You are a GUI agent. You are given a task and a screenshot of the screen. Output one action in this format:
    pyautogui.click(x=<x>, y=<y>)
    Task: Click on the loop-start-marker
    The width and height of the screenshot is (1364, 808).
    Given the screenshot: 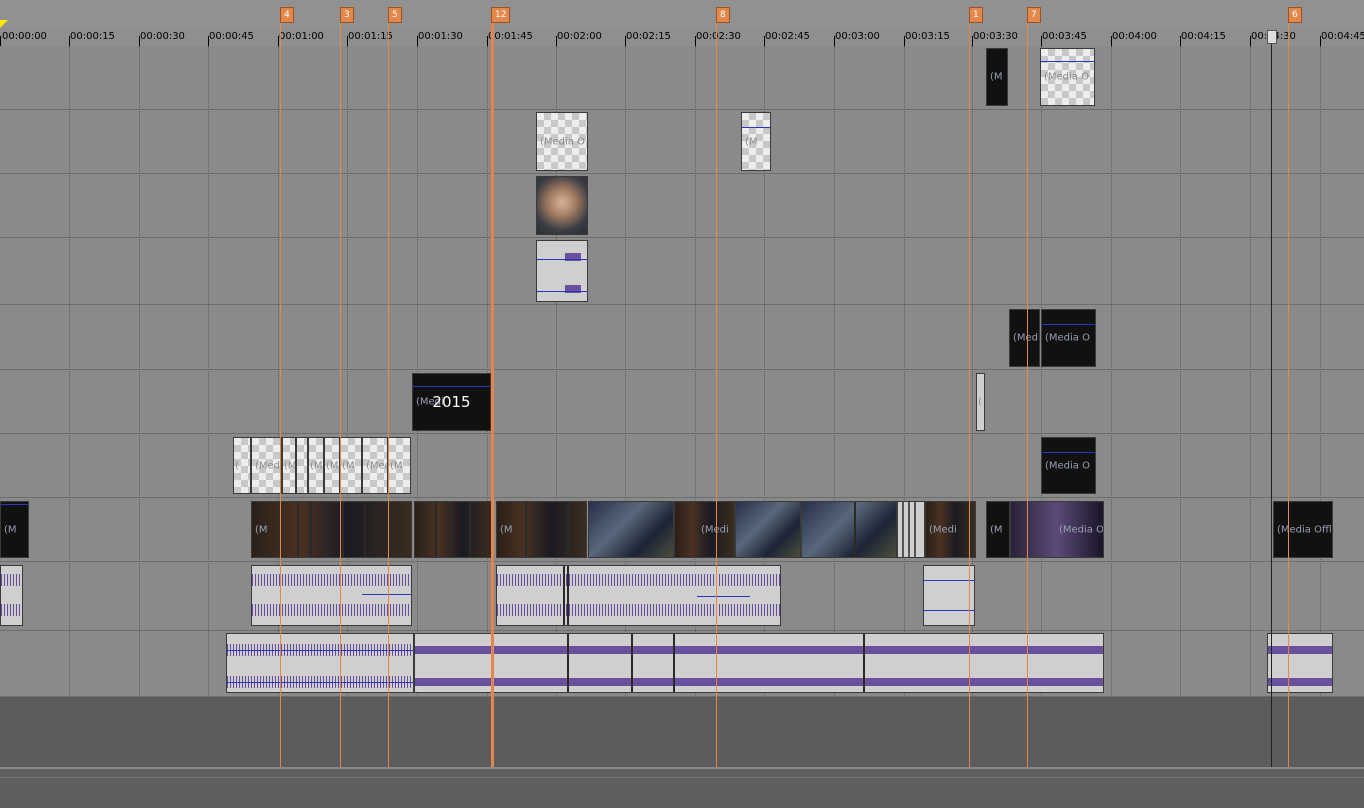 What is the action you would take?
    pyautogui.click(x=4, y=24)
    